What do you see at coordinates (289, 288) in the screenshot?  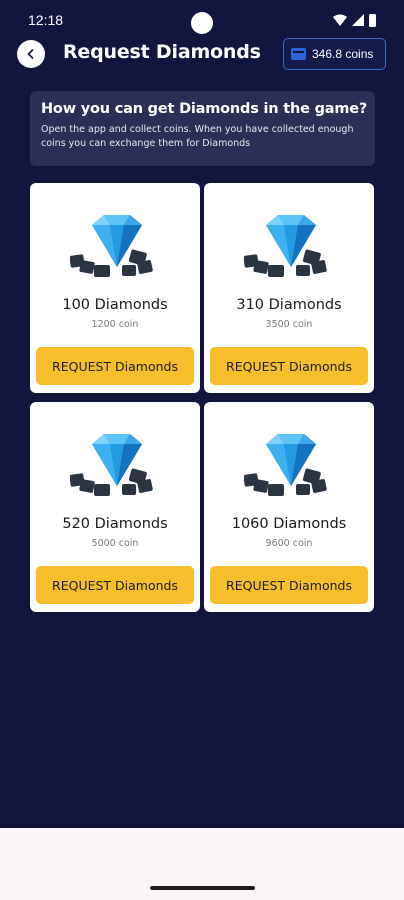 I see `product-card: 310 Diamonds 3500 coin REQUEST Diamonds` at bounding box center [289, 288].